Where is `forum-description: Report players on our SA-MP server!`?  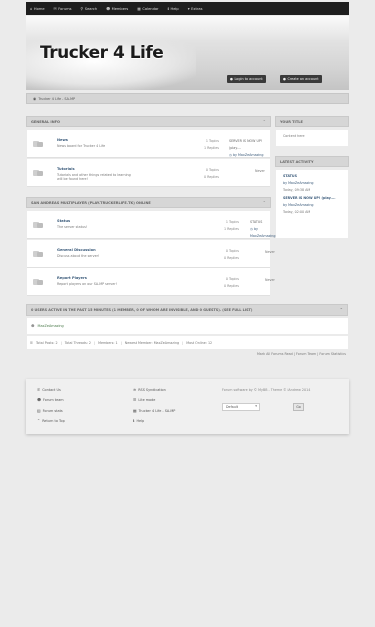 forum-description: Report players on our SA-MP server! is located at coordinates (87, 284).